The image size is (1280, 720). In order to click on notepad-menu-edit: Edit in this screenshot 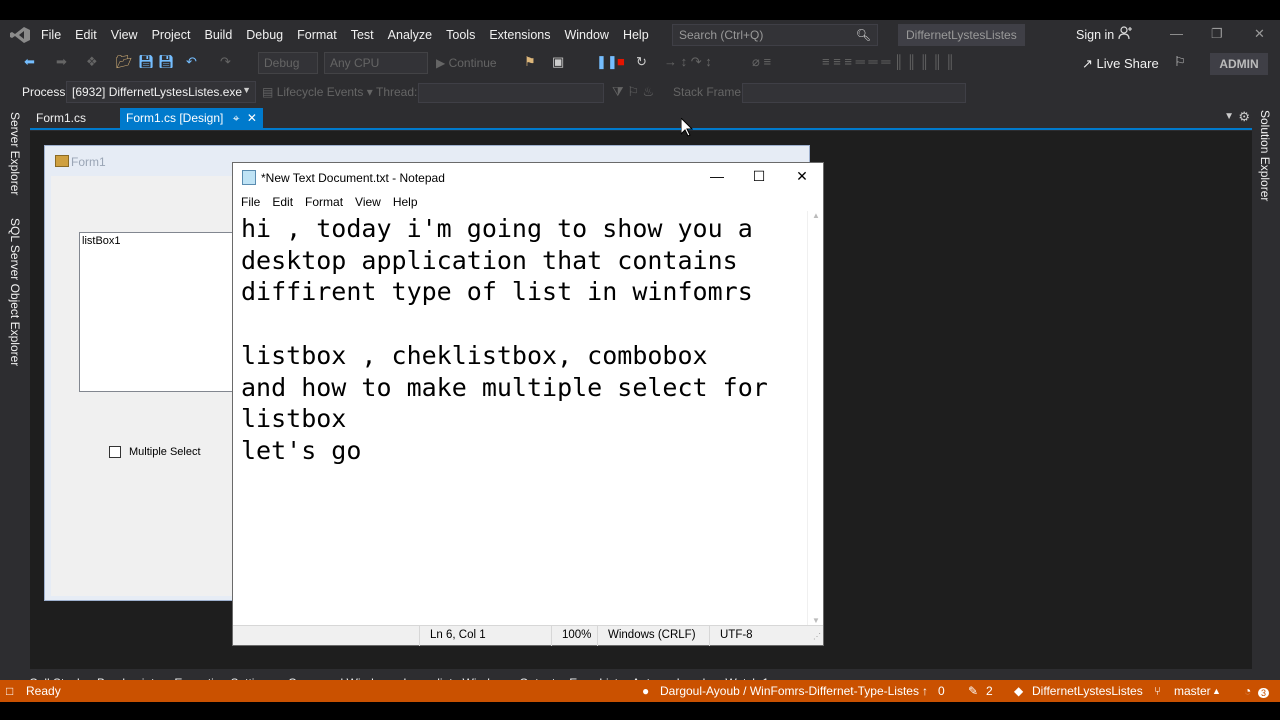, I will do `click(282, 202)`.